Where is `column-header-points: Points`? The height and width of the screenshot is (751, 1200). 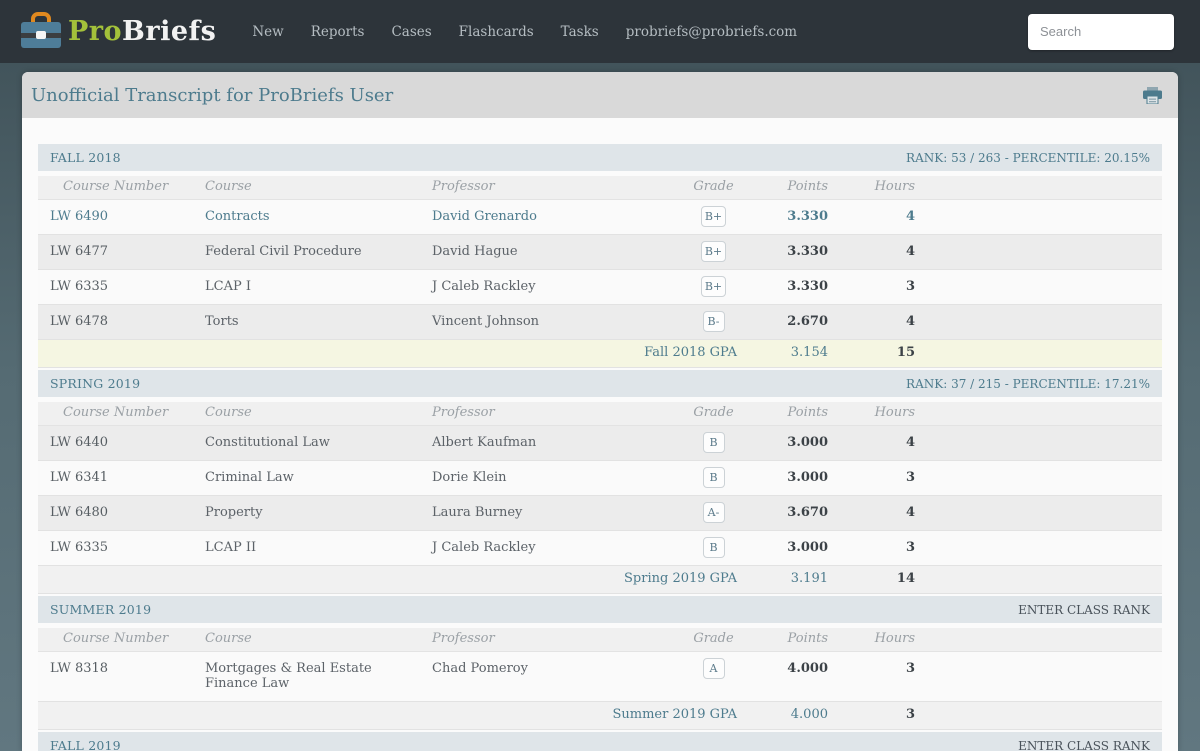 column-header-points: Points is located at coordinates (782, 414).